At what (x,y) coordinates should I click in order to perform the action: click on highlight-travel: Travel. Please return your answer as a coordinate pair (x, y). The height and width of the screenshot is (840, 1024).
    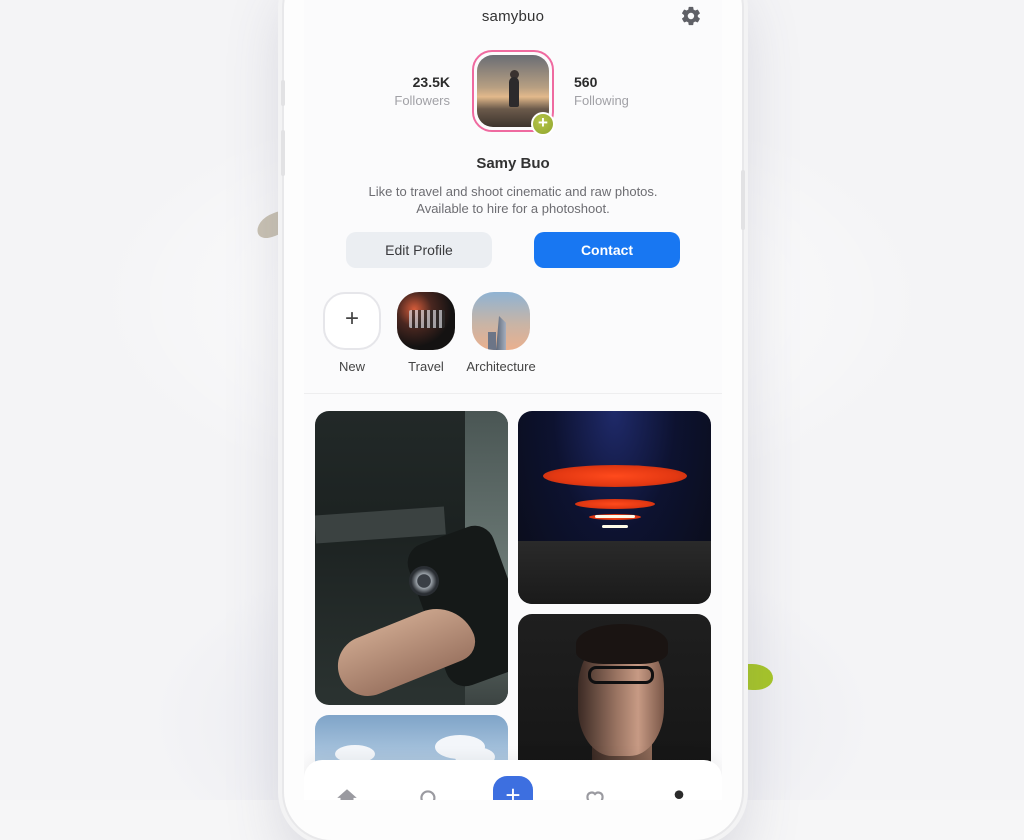
    Looking at the image, I should click on (426, 333).